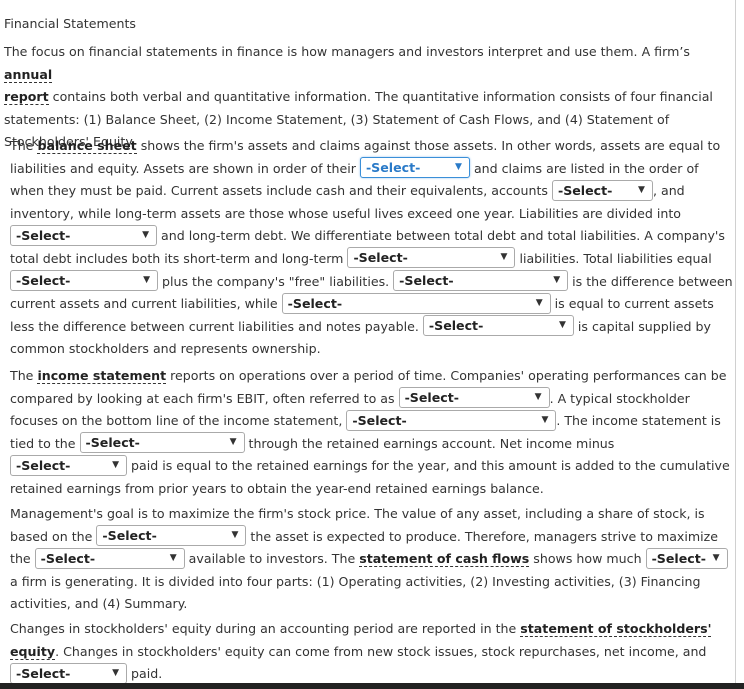 The width and height of the screenshot is (744, 689). What do you see at coordinates (84, 281) in the screenshot?
I see `select-total-liabilities: -Select- ▼` at bounding box center [84, 281].